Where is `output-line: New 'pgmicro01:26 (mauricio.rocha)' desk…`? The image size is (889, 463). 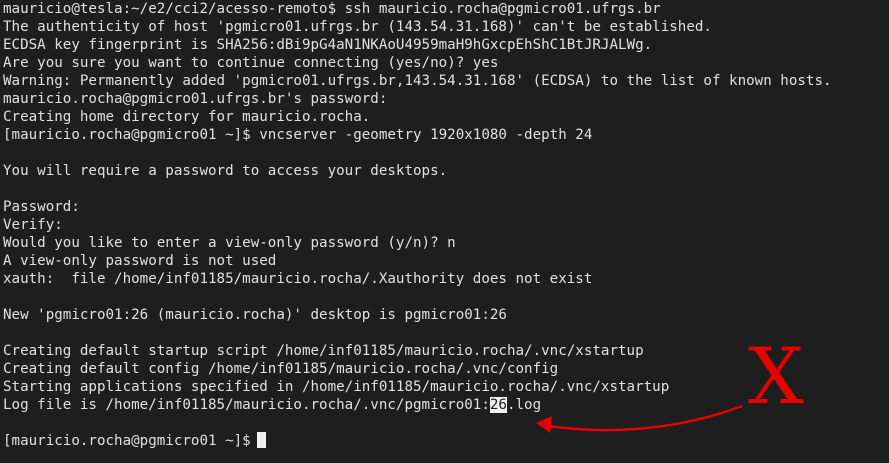
output-line: New 'pgmicro01:26 (mauricio.rocha)' desk… is located at coordinates (255, 315).